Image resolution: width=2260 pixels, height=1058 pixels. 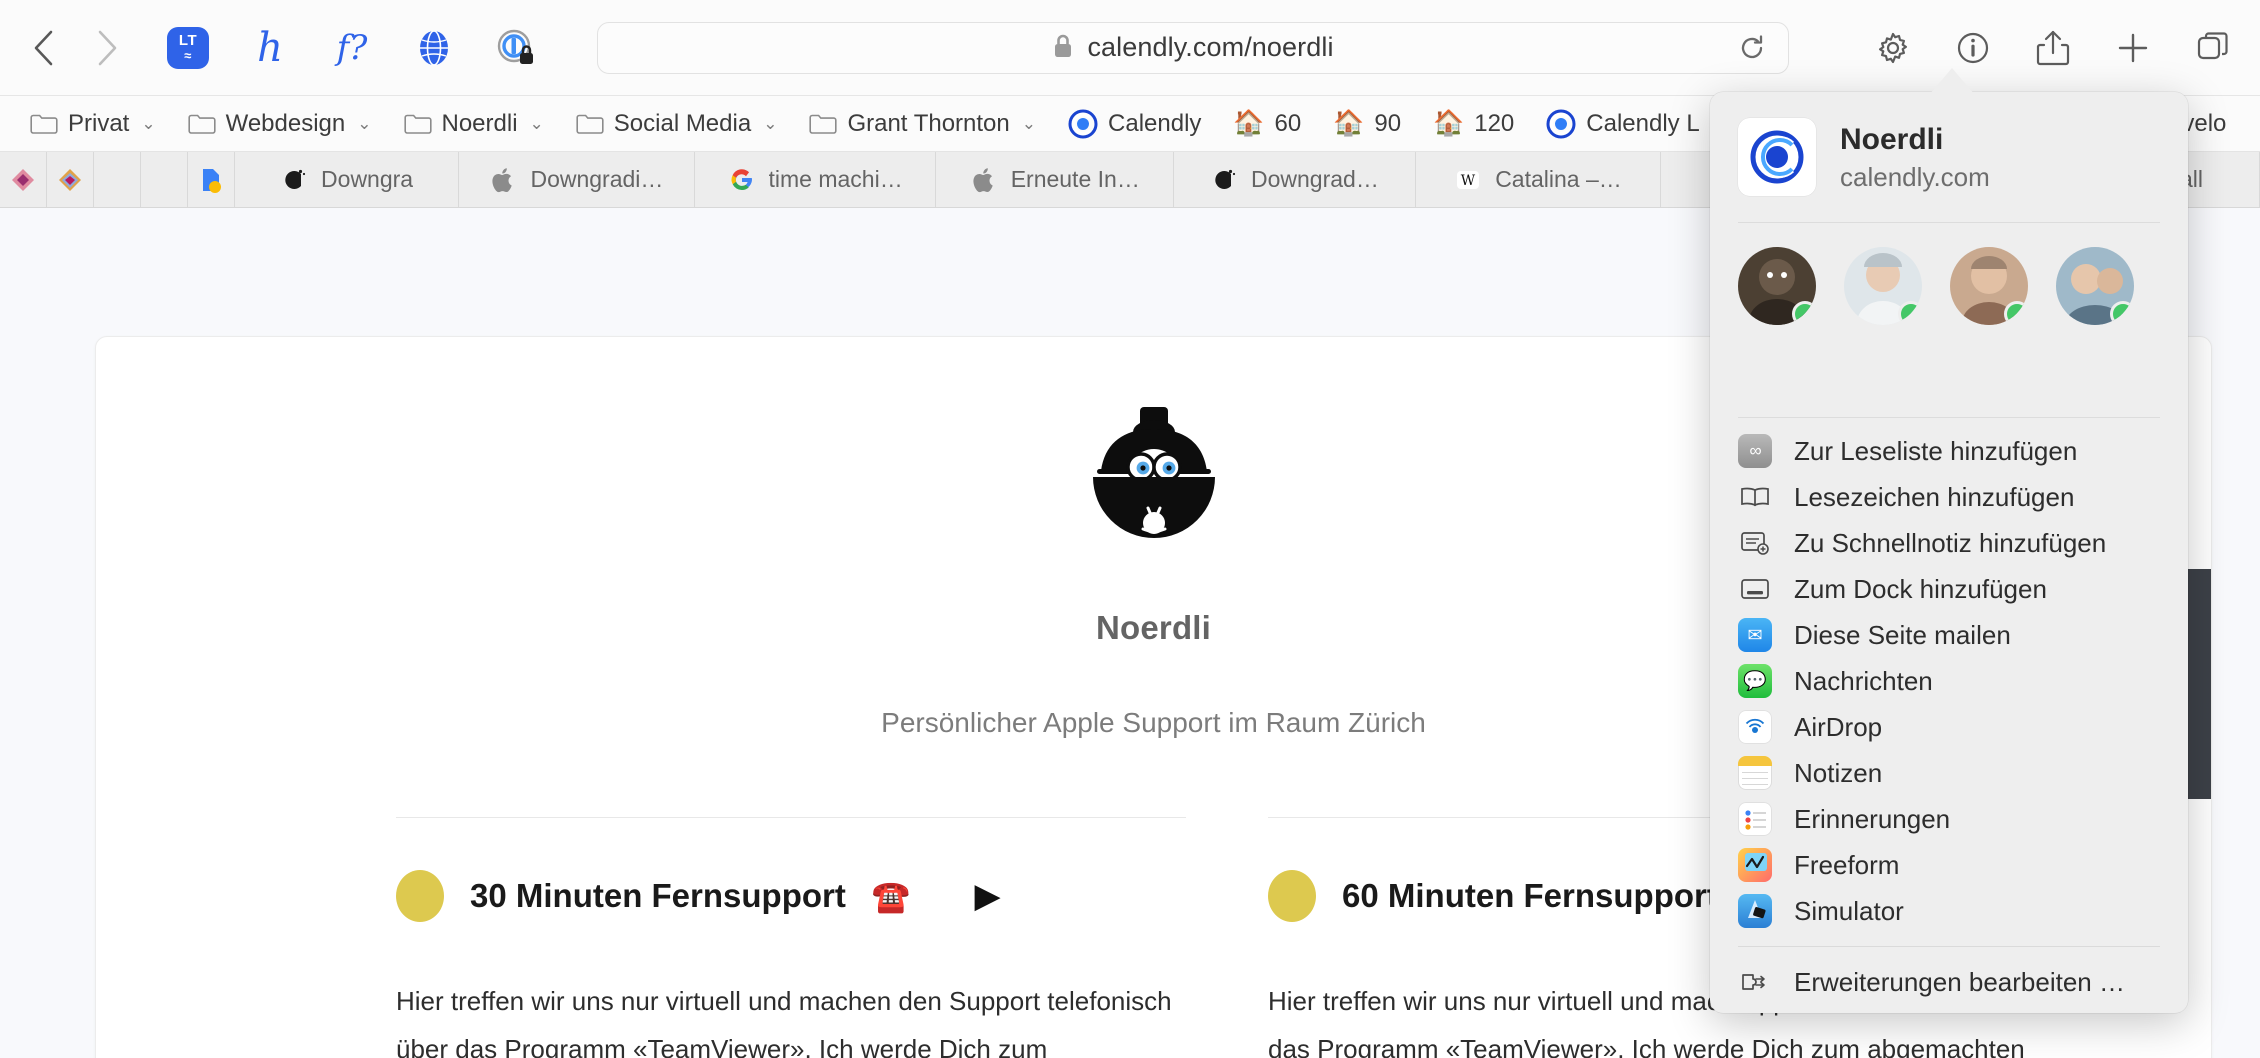 I want to click on menu-item-notes: Notizen, so click(x=1949, y=773).